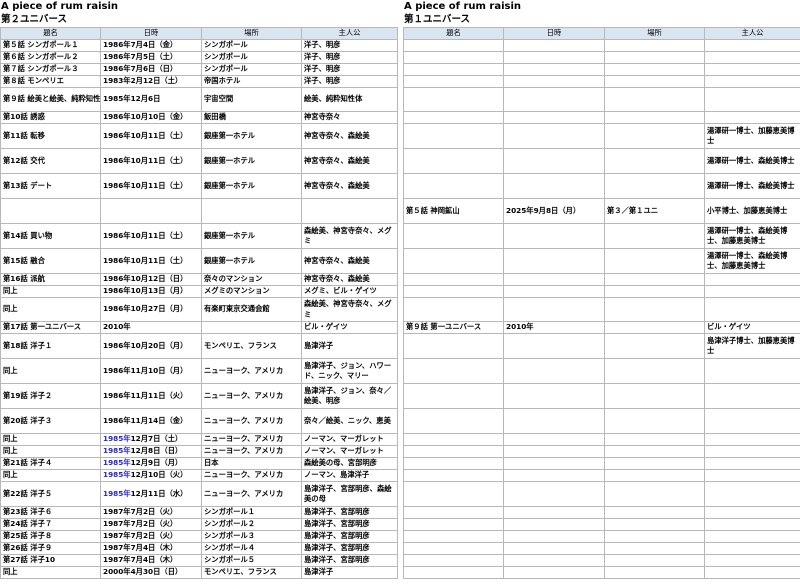 This screenshot has height=586, width=800. What do you see at coordinates (349, 560) in the screenshot?
I see `protagonist-cell: 島津洋子、宮部明彦` at bounding box center [349, 560].